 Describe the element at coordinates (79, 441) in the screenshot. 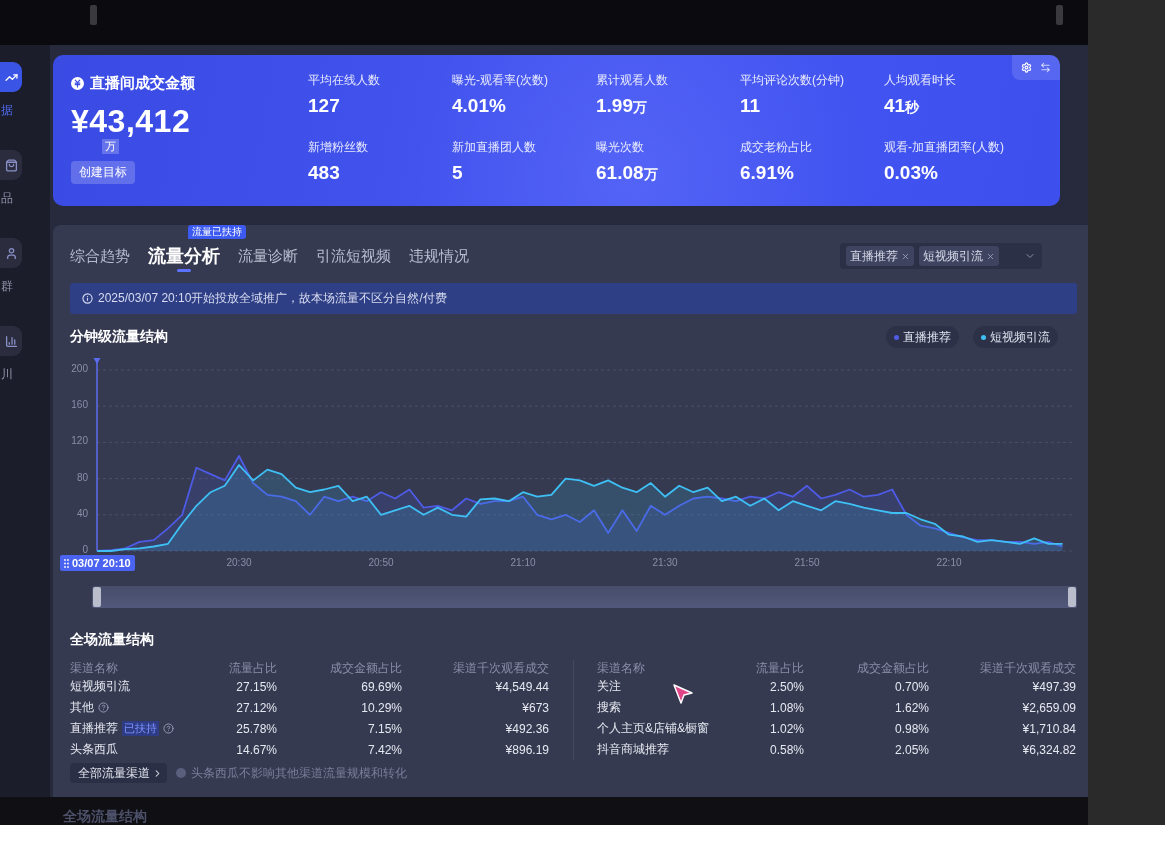

I see `y-axis-label: 120` at that location.